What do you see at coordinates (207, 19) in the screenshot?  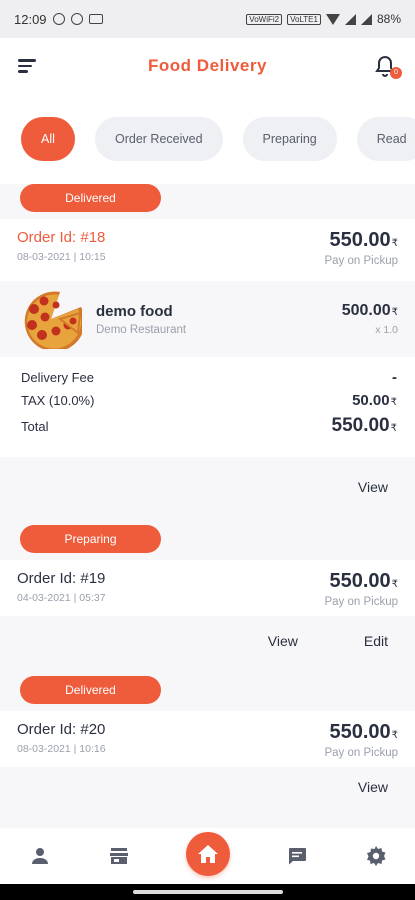 I see `status-bar: 12:09 VoWiFi2 VoLTE1 88%` at bounding box center [207, 19].